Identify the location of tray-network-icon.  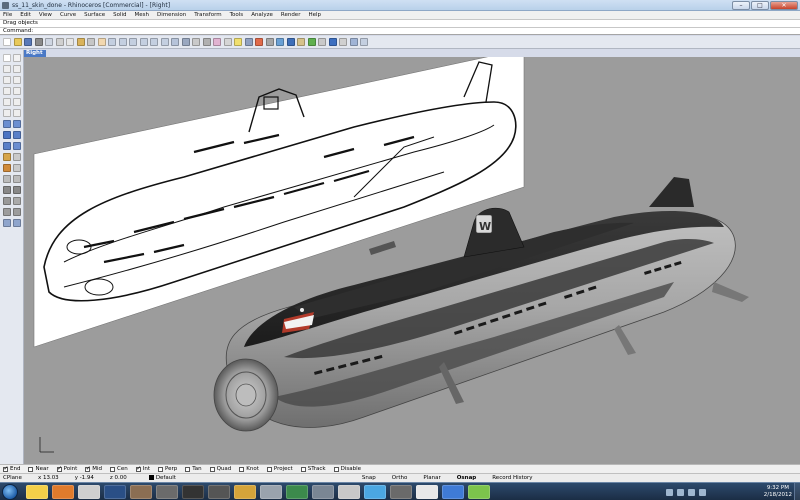
(669, 492).